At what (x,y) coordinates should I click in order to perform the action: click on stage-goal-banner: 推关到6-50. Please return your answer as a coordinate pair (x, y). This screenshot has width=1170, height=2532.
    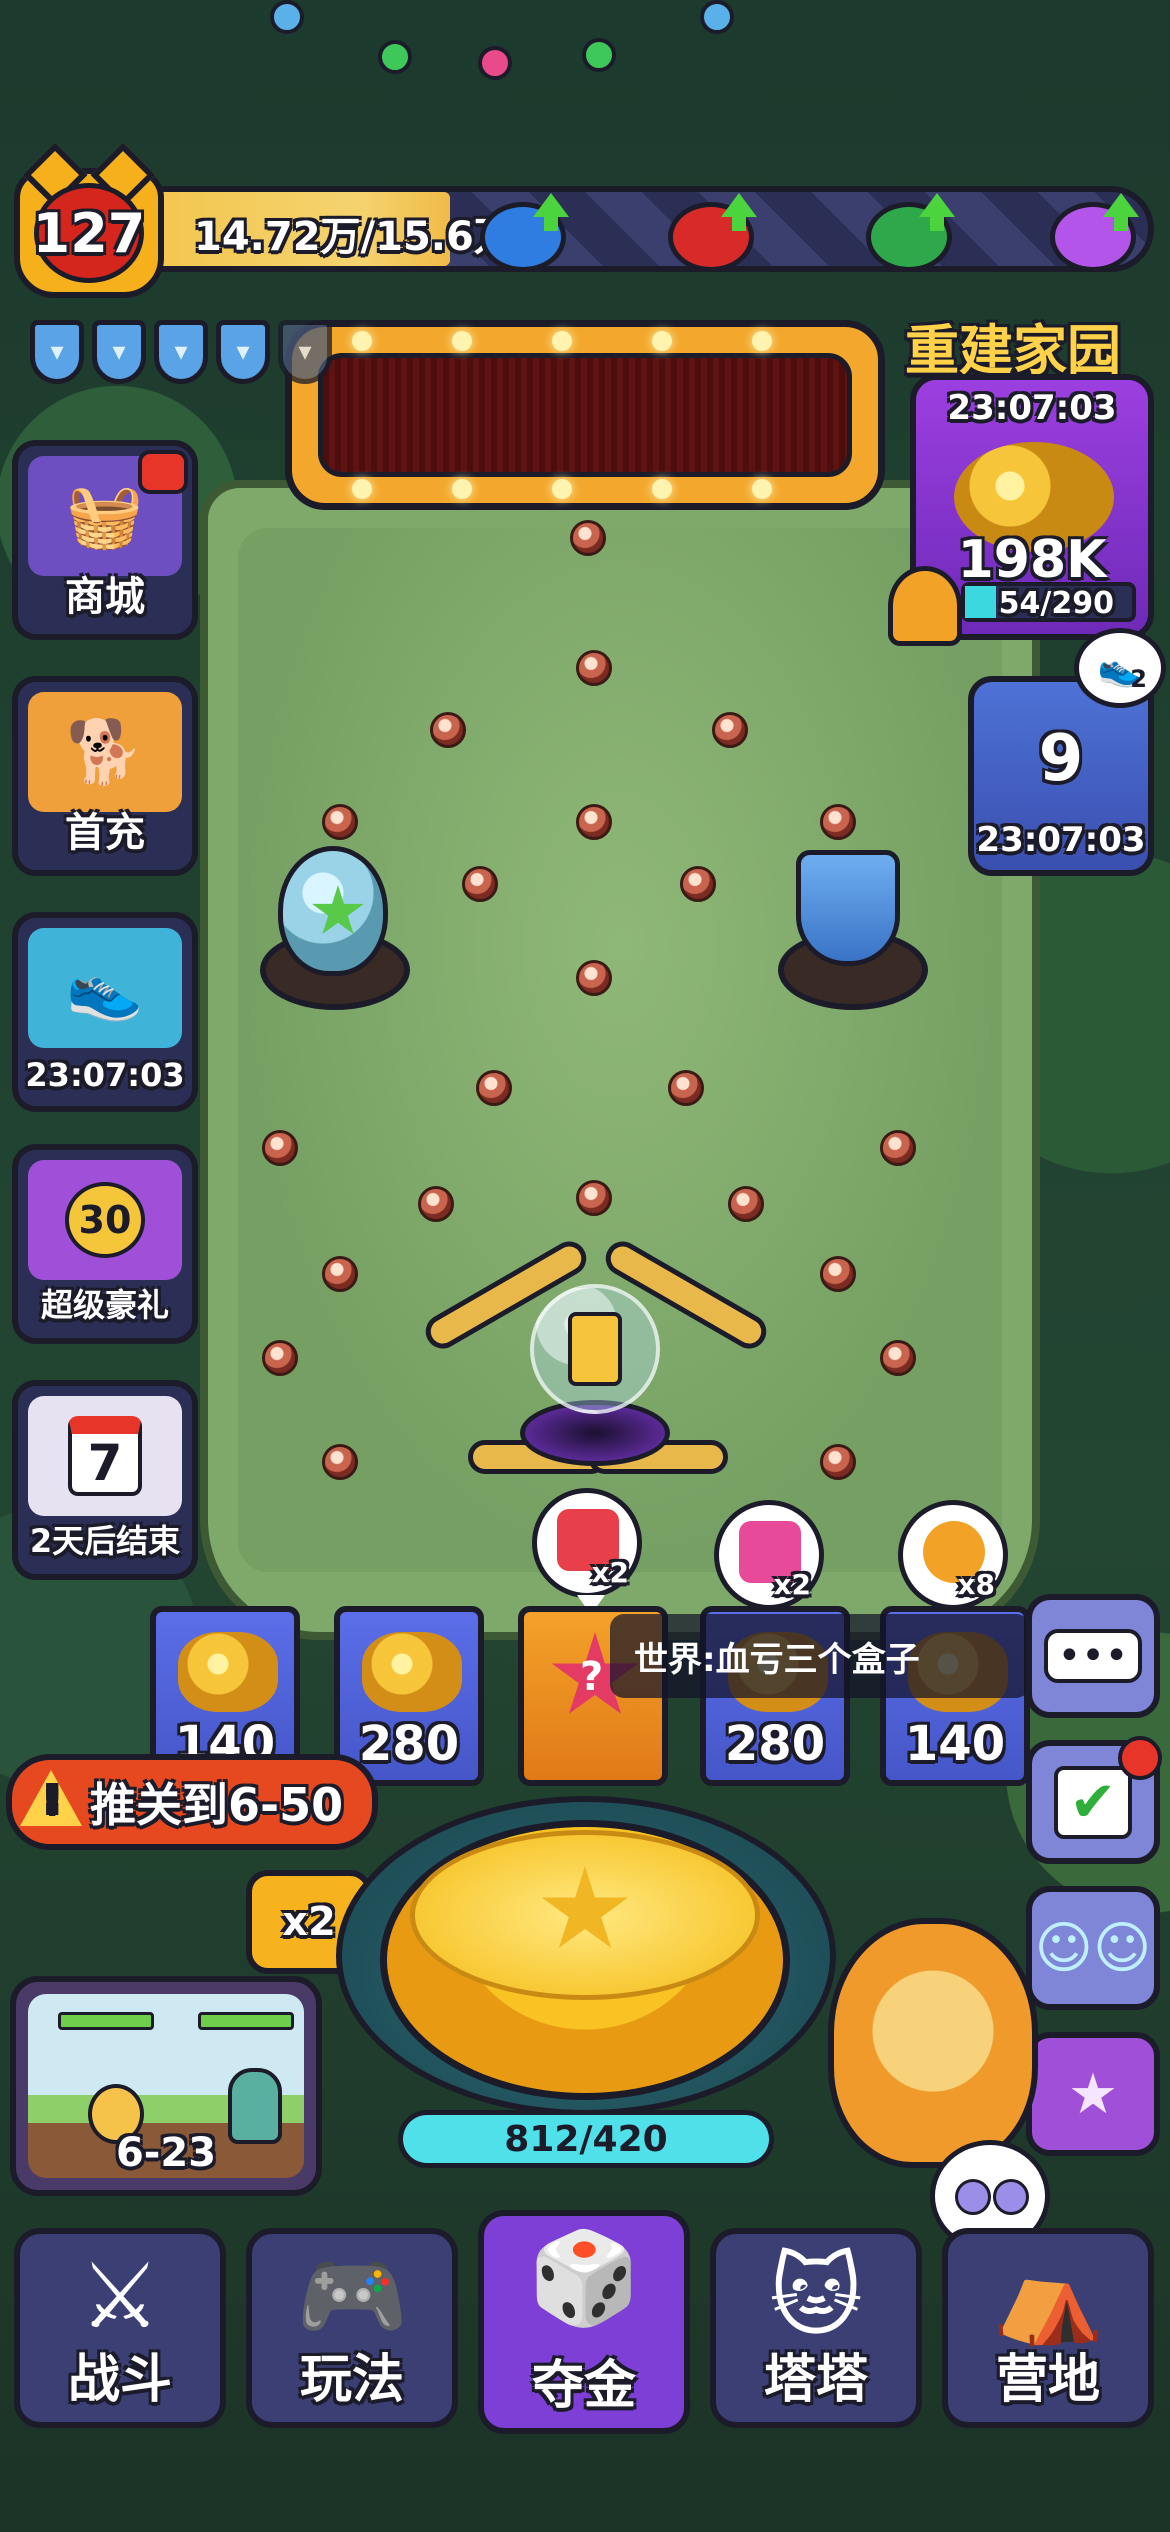
    Looking at the image, I should click on (192, 1802).